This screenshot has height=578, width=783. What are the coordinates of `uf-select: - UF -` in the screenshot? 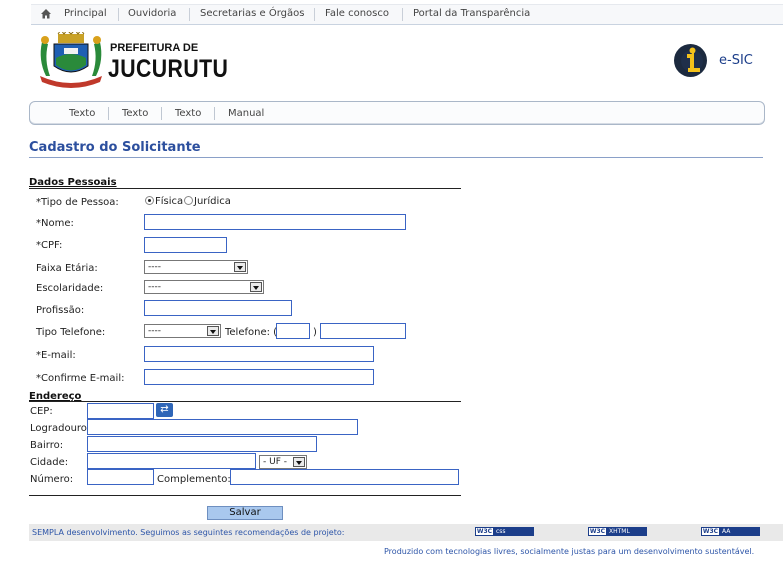 It's located at (283, 462).